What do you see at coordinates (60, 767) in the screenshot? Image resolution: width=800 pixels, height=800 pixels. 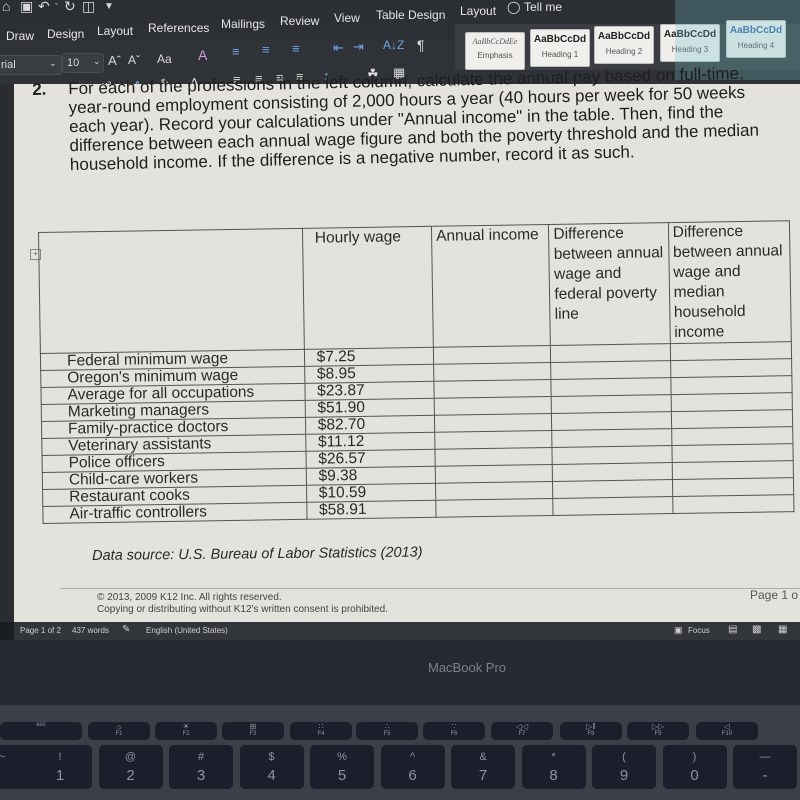 I see `key-1: ! 1` at bounding box center [60, 767].